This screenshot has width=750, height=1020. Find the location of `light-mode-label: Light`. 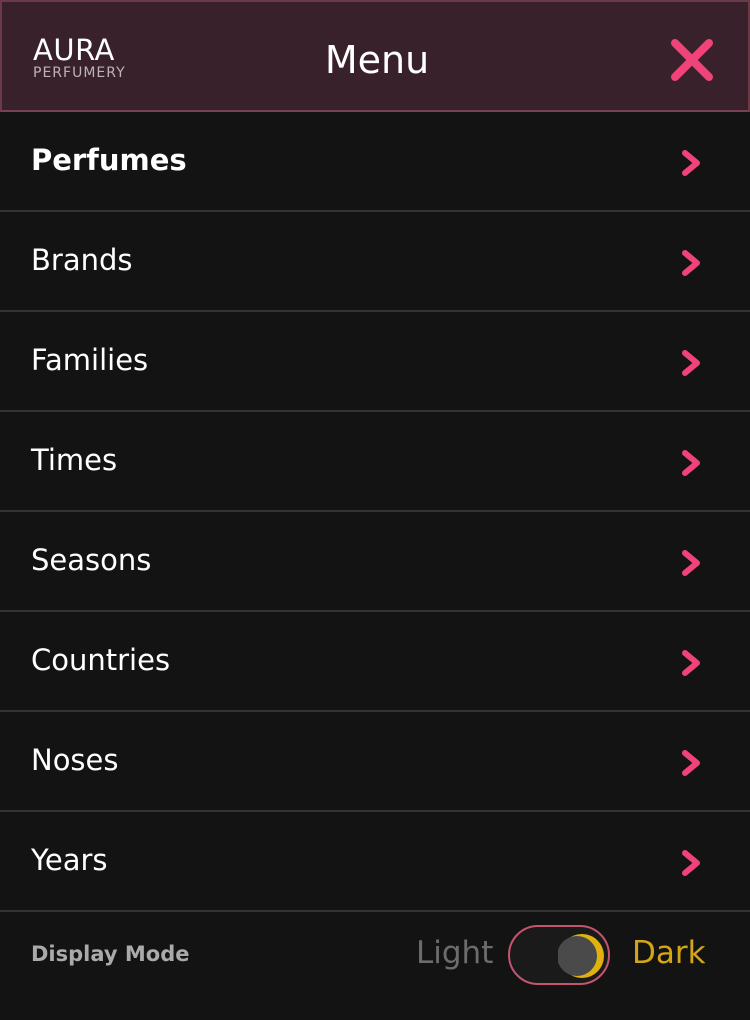

light-mode-label: Light is located at coordinates (454, 953).